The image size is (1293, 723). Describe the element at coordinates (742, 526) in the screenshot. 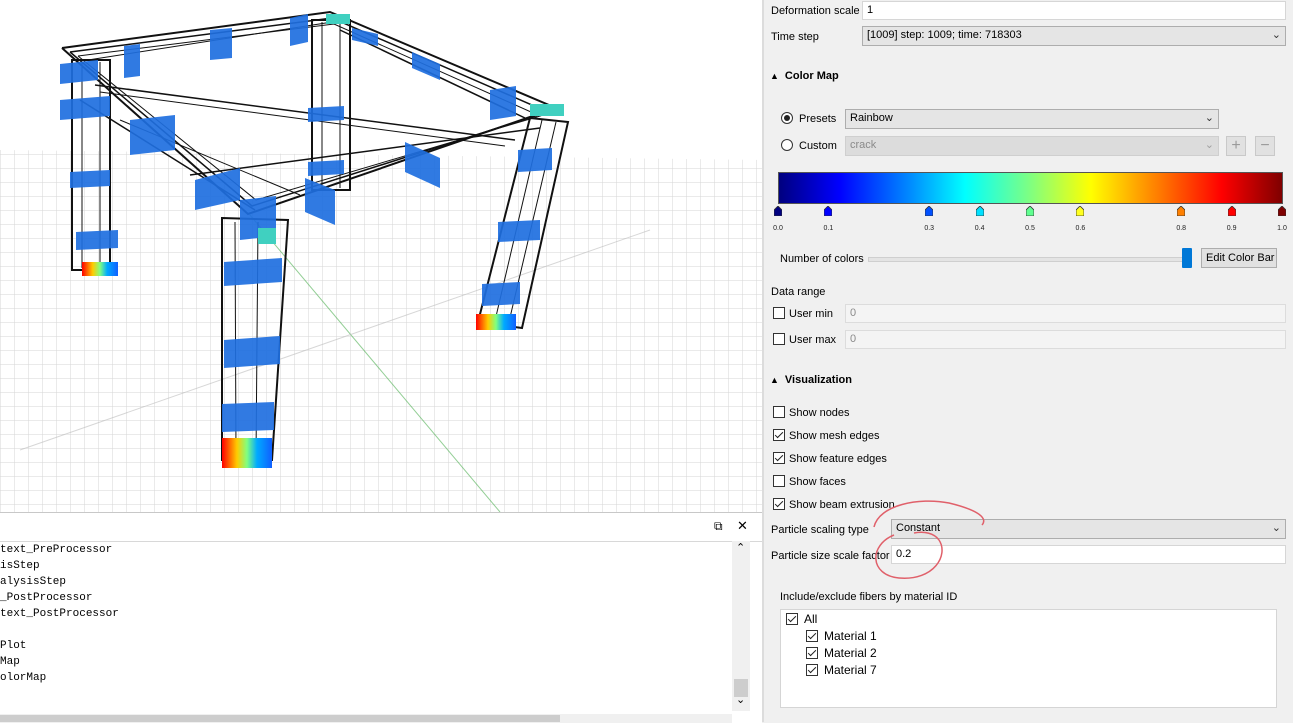

I see `close-icon: ✕` at that location.